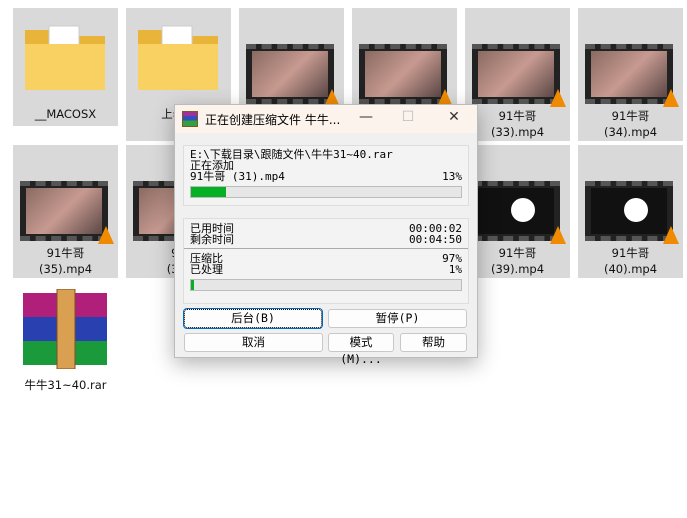  I want to click on file-item: 91牛哥 (34).mp4, so click(630, 74).